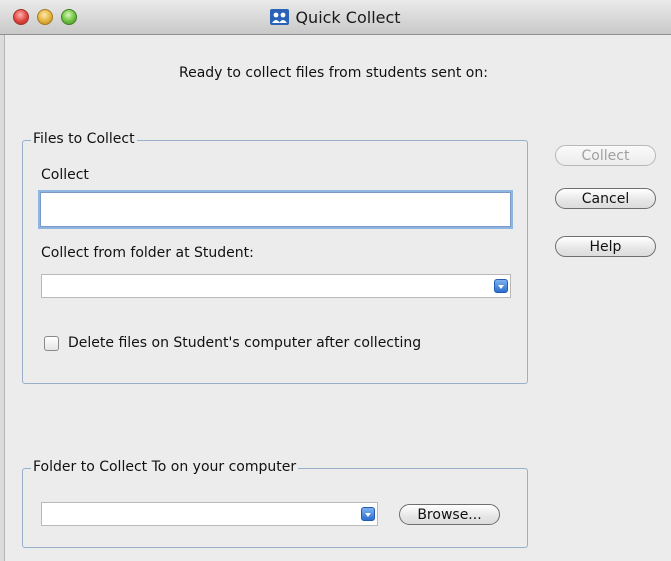 This screenshot has width=671, height=561. I want to click on student-folder-combobox, so click(276, 286).